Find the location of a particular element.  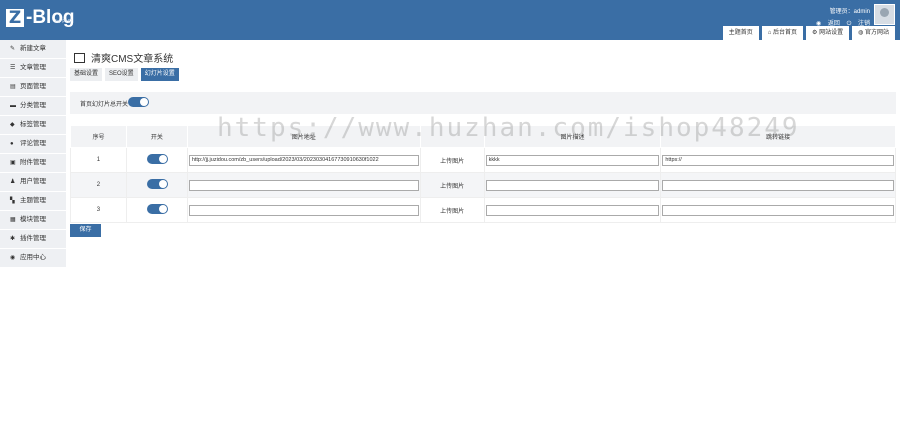

save-button: 保存 is located at coordinates (85, 230).